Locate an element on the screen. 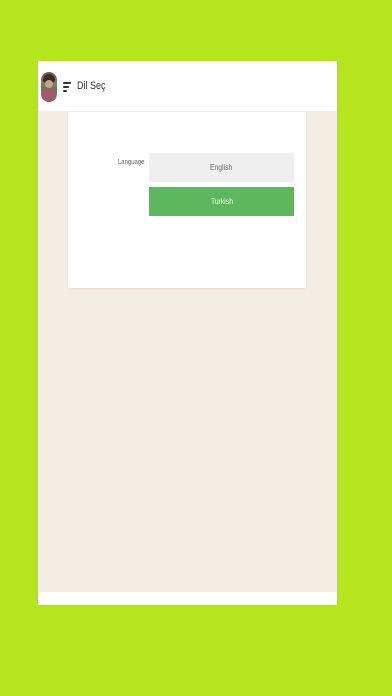 This screenshot has height=696, width=392. turkish-option-label: Turkish is located at coordinates (221, 201).